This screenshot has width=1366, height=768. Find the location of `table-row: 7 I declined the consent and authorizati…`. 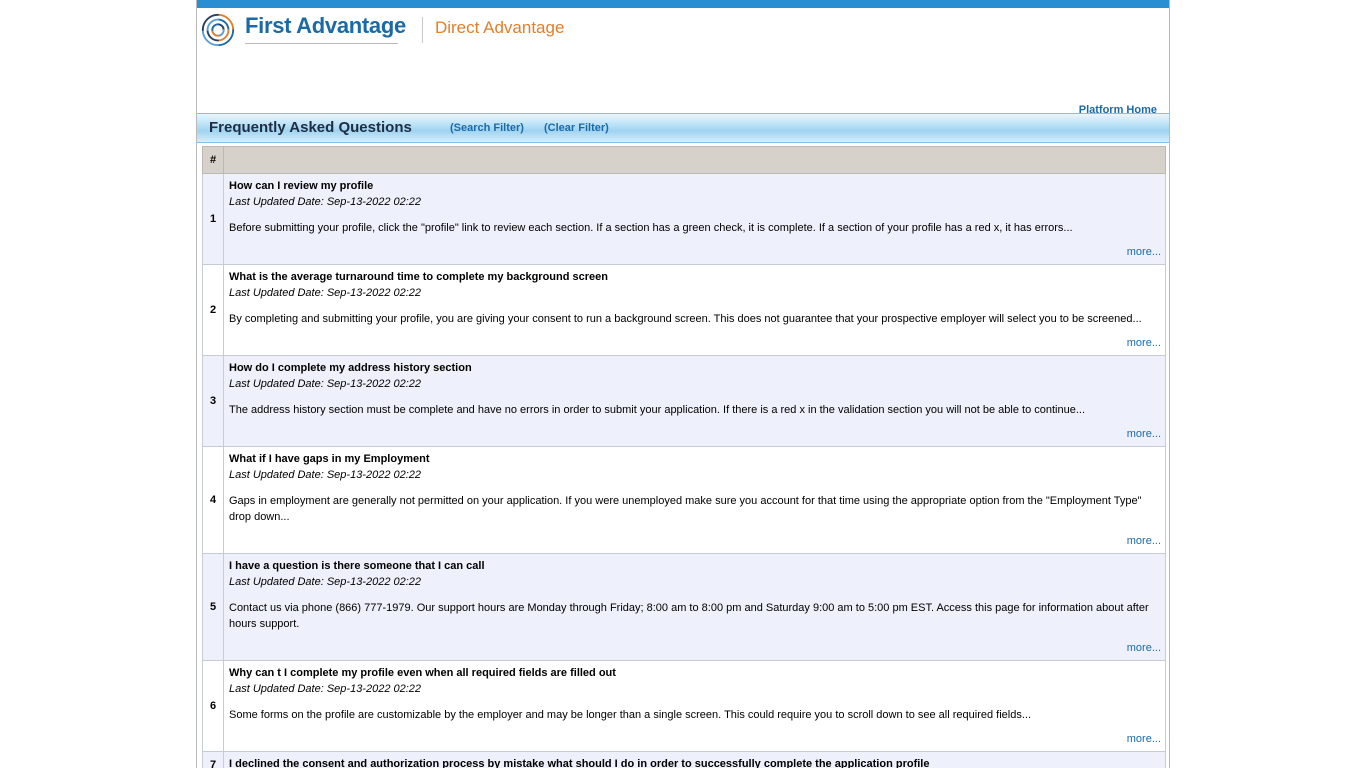

table-row: 7 I declined the consent and authorizati… is located at coordinates (684, 759).